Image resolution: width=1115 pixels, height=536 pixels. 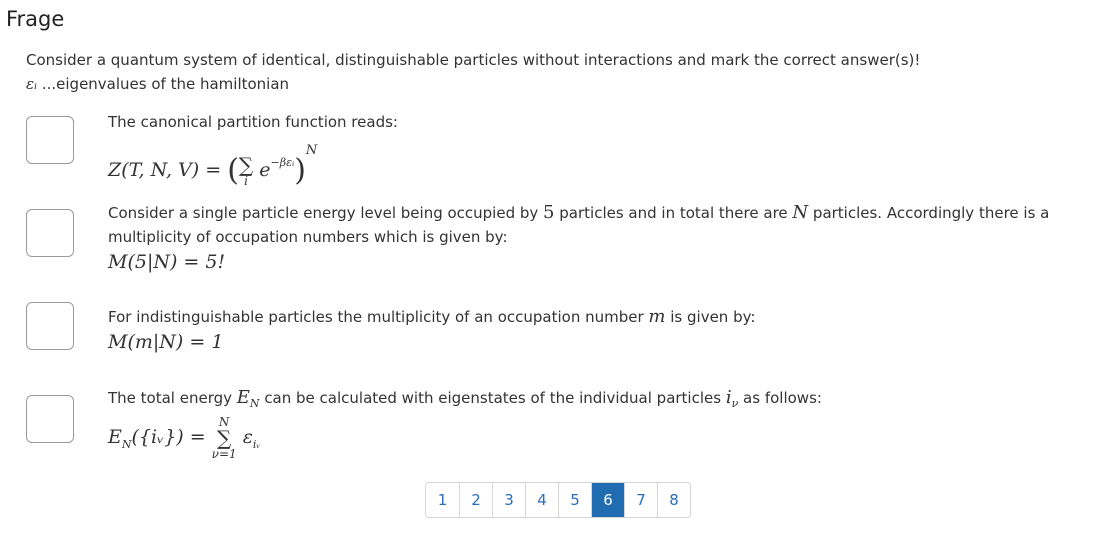 I want to click on option-2-formula: M(5|N) = 5!, so click(x=167, y=262).